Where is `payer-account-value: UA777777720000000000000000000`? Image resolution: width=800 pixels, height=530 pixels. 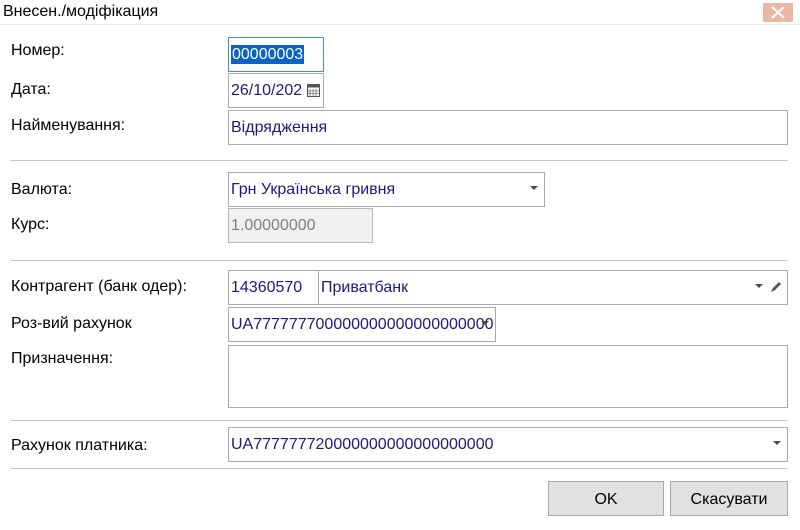
payer-account-value: UA777777720000000000000000000 is located at coordinates (362, 444).